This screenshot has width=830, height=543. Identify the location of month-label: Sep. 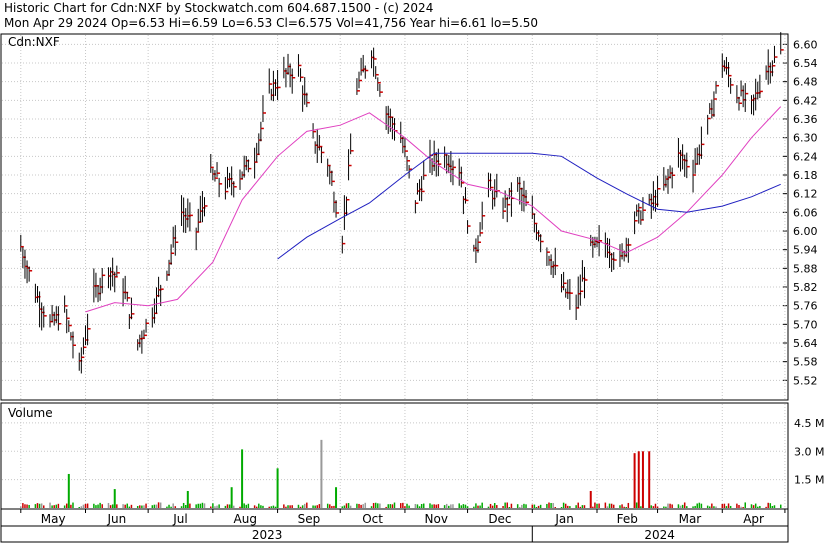
(309, 519).